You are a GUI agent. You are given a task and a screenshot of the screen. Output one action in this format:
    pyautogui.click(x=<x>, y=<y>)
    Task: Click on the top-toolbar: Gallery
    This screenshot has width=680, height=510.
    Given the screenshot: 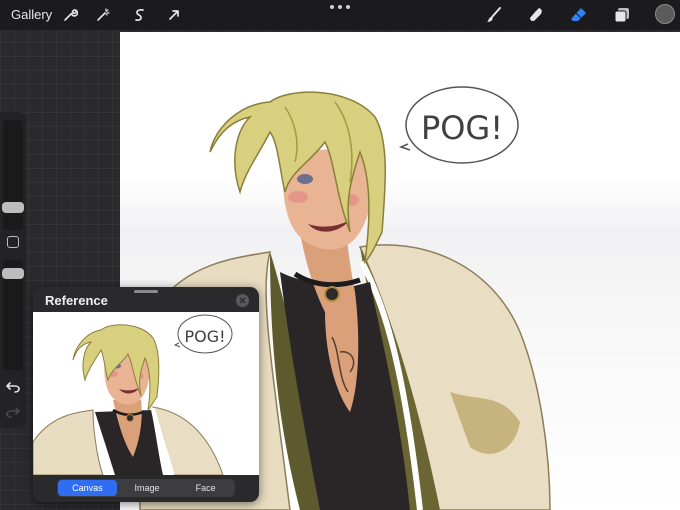 What is the action you would take?
    pyautogui.click(x=340, y=15)
    